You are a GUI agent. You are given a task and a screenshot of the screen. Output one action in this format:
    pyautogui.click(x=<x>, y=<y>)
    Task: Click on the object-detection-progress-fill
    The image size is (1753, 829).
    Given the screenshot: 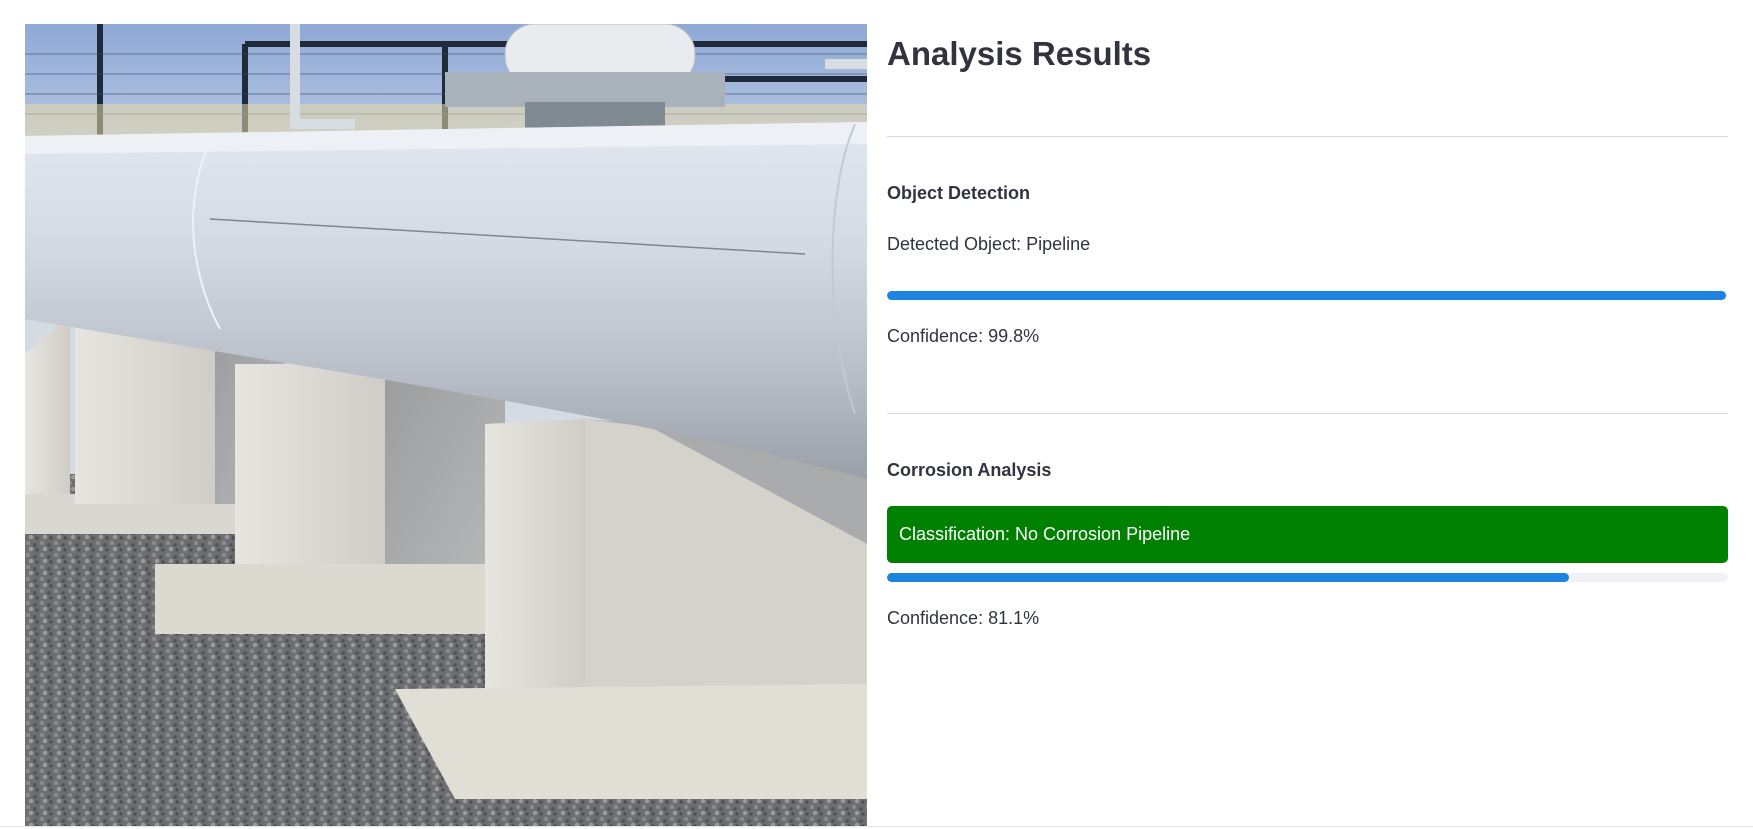 What is the action you would take?
    pyautogui.click(x=1307, y=295)
    